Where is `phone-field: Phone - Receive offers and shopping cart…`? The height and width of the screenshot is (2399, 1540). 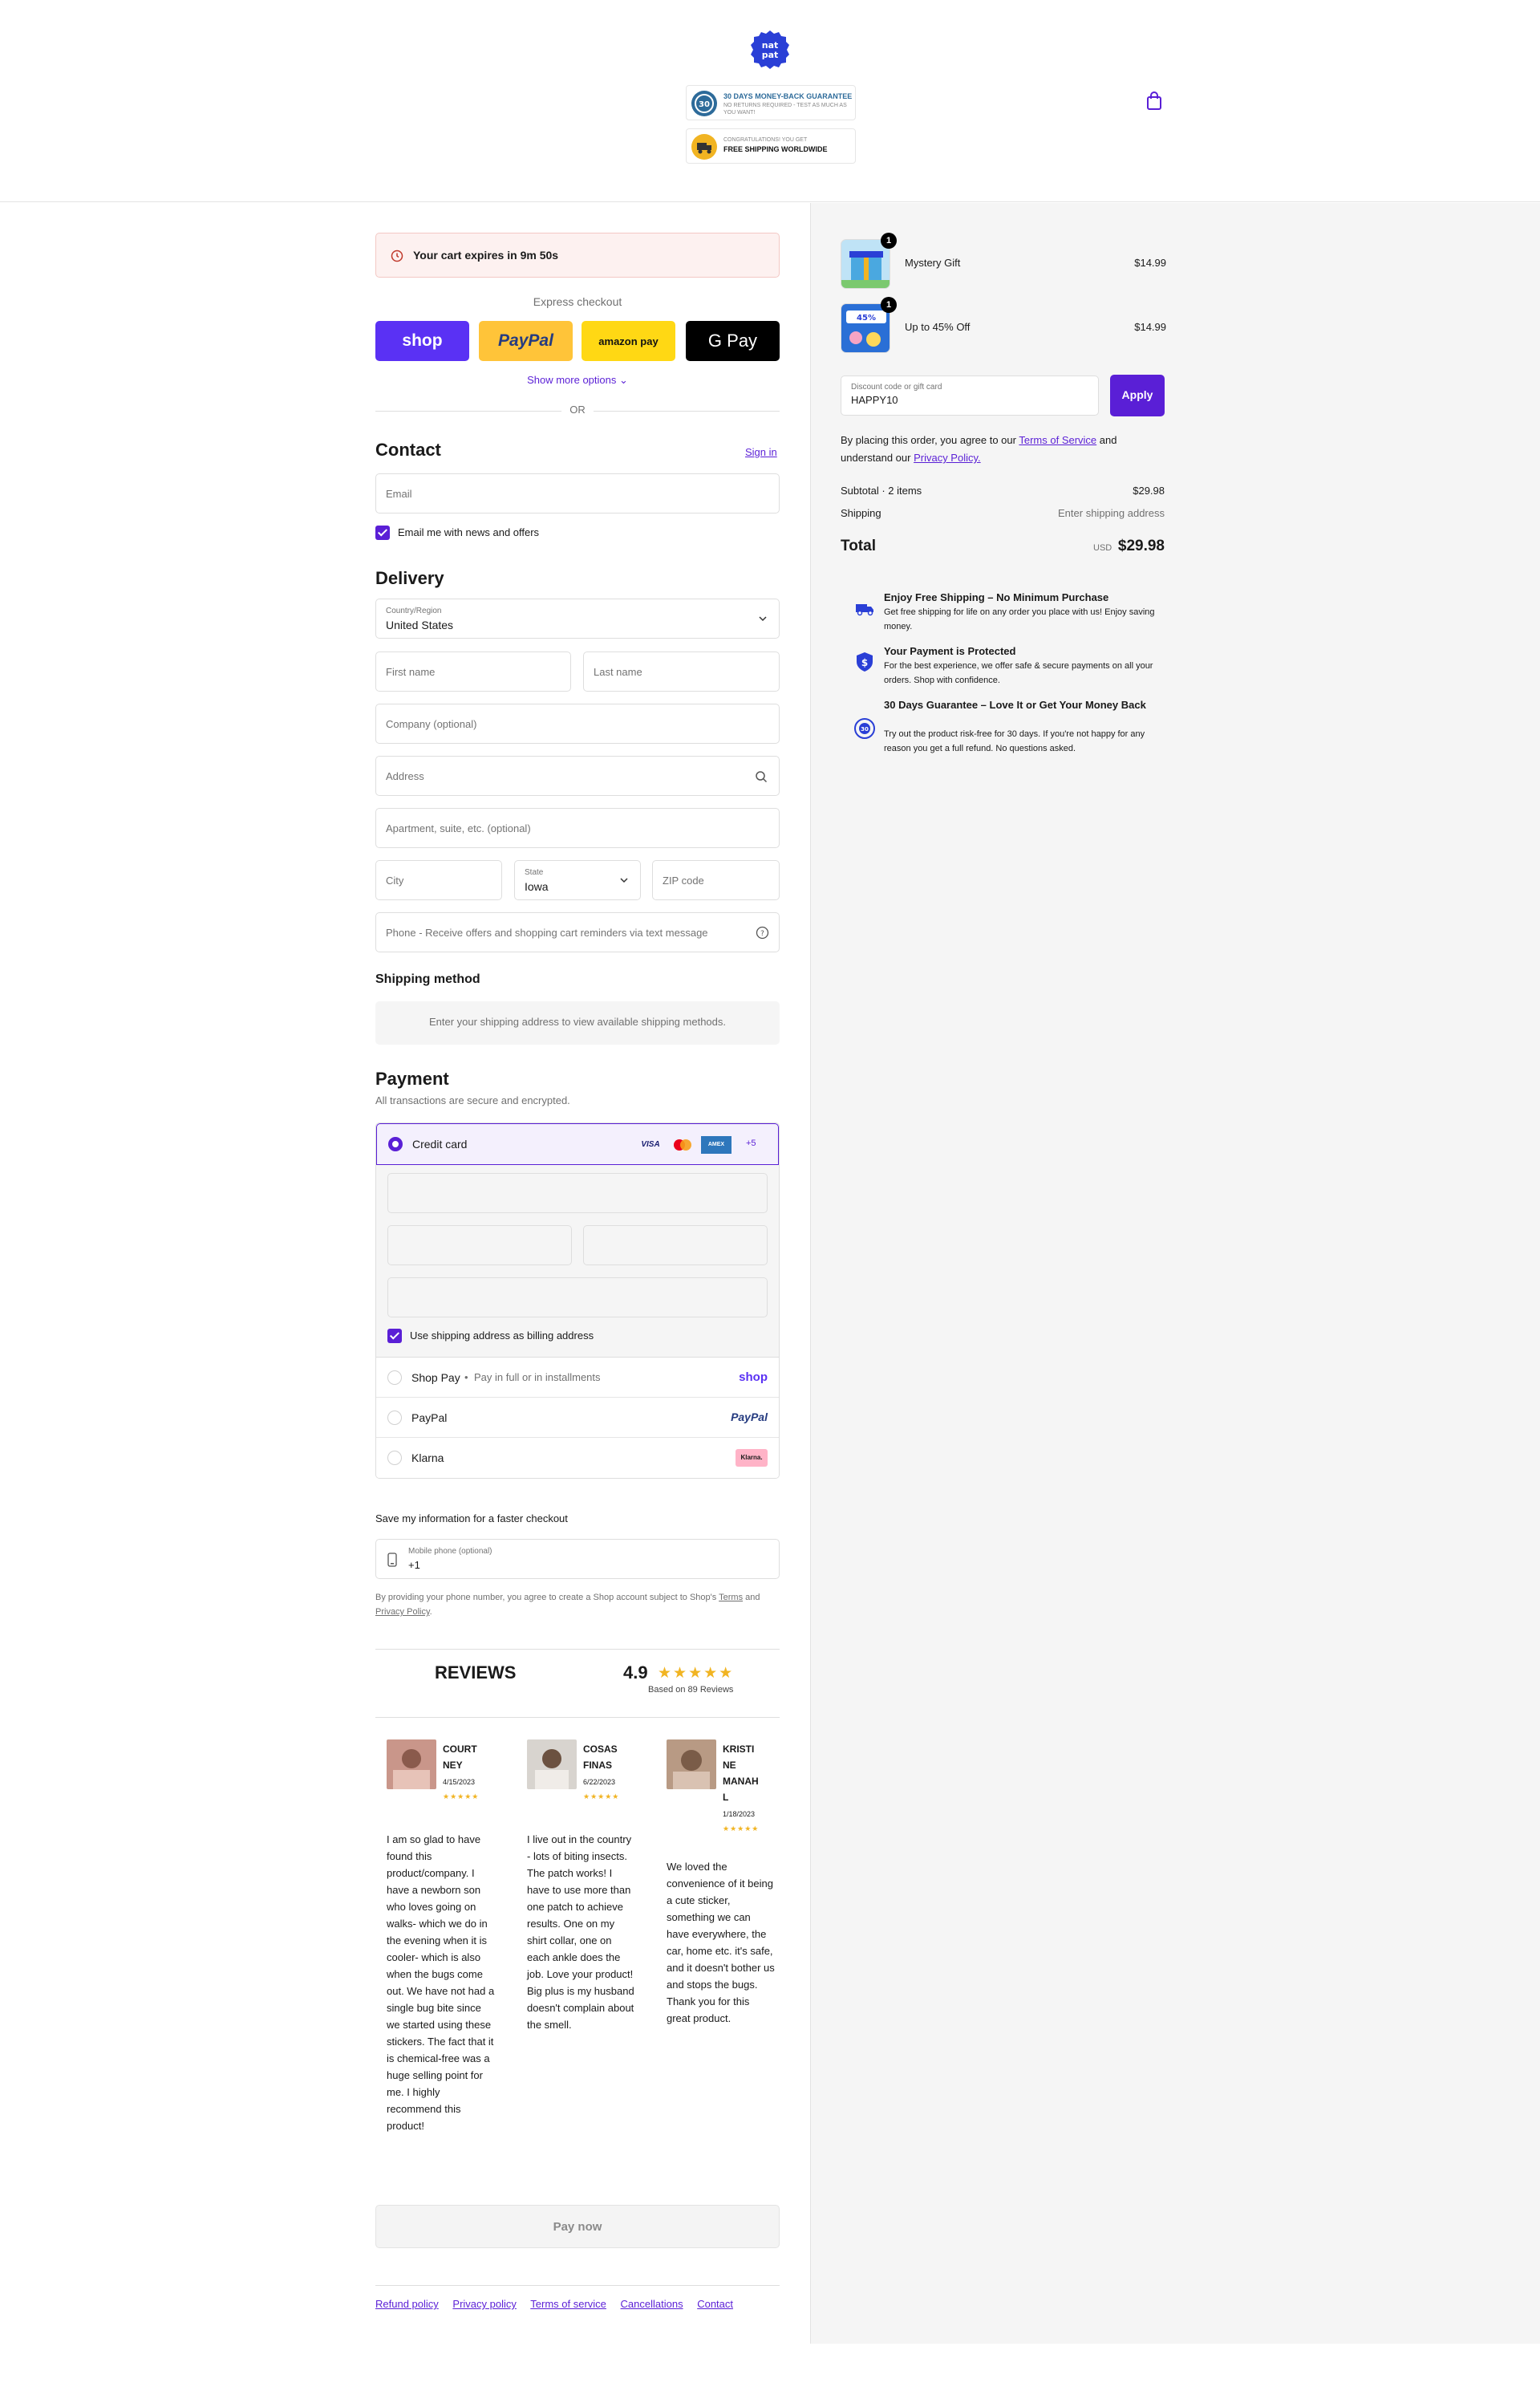 phone-field: Phone - Receive offers and shopping cart… is located at coordinates (577, 932).